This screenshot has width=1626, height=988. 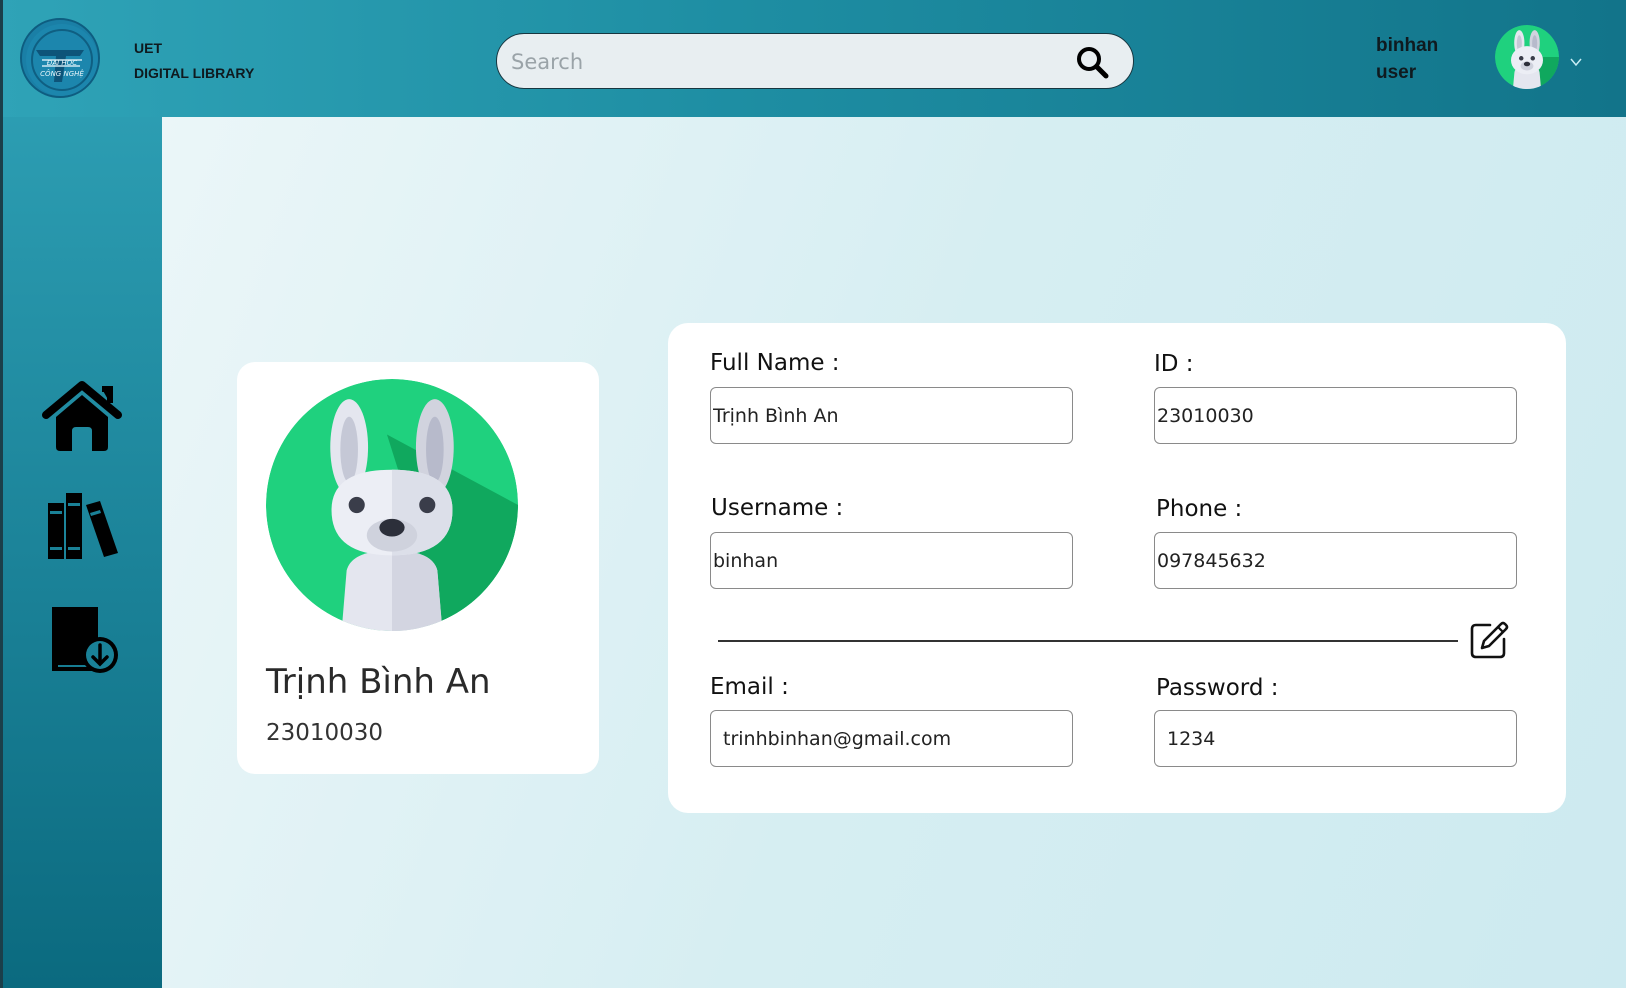 What do you see at coordinates (1092, 62) in the screenshot?
I see `search-icon` at bounding box center [1092, 62].